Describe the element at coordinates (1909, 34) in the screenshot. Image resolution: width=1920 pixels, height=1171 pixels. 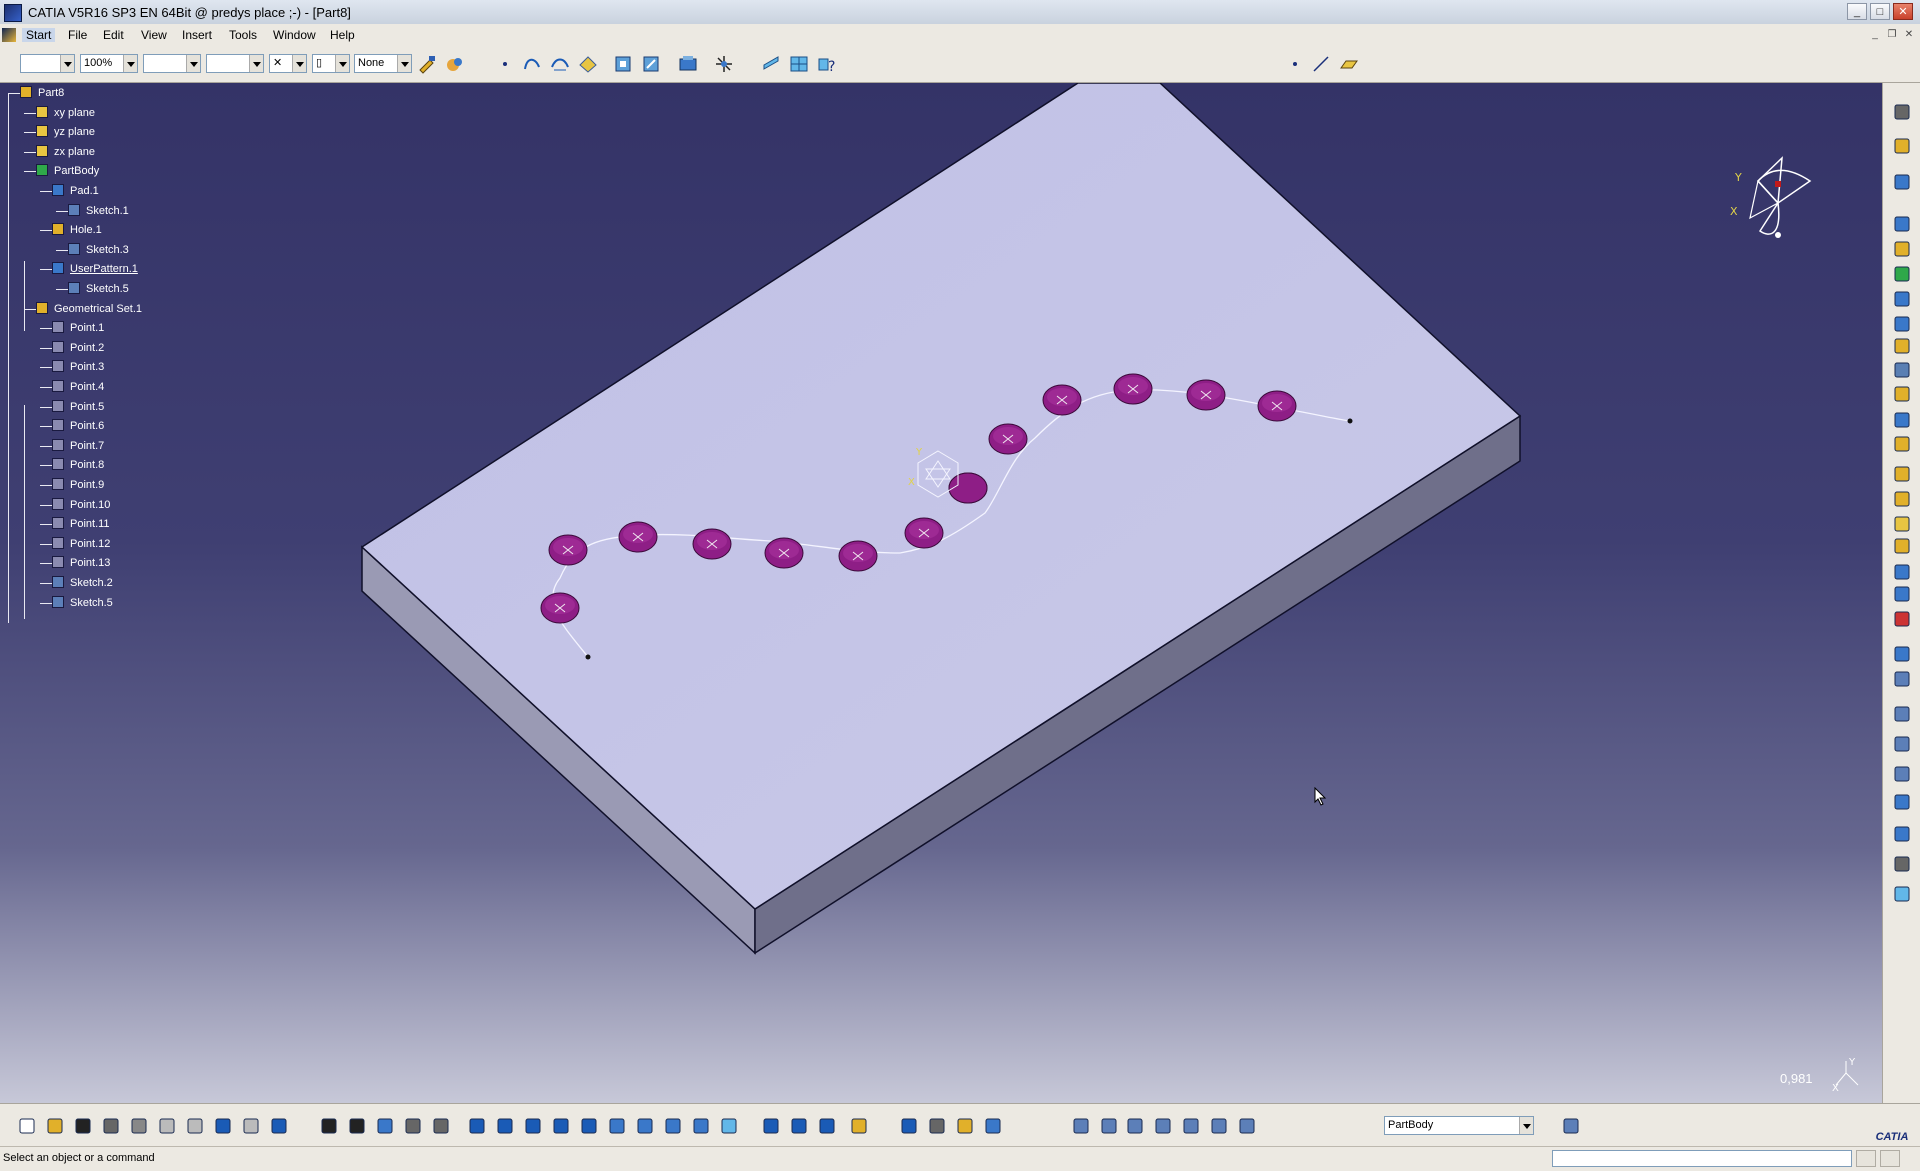
I see `doc-close-button: ✕` at that location.